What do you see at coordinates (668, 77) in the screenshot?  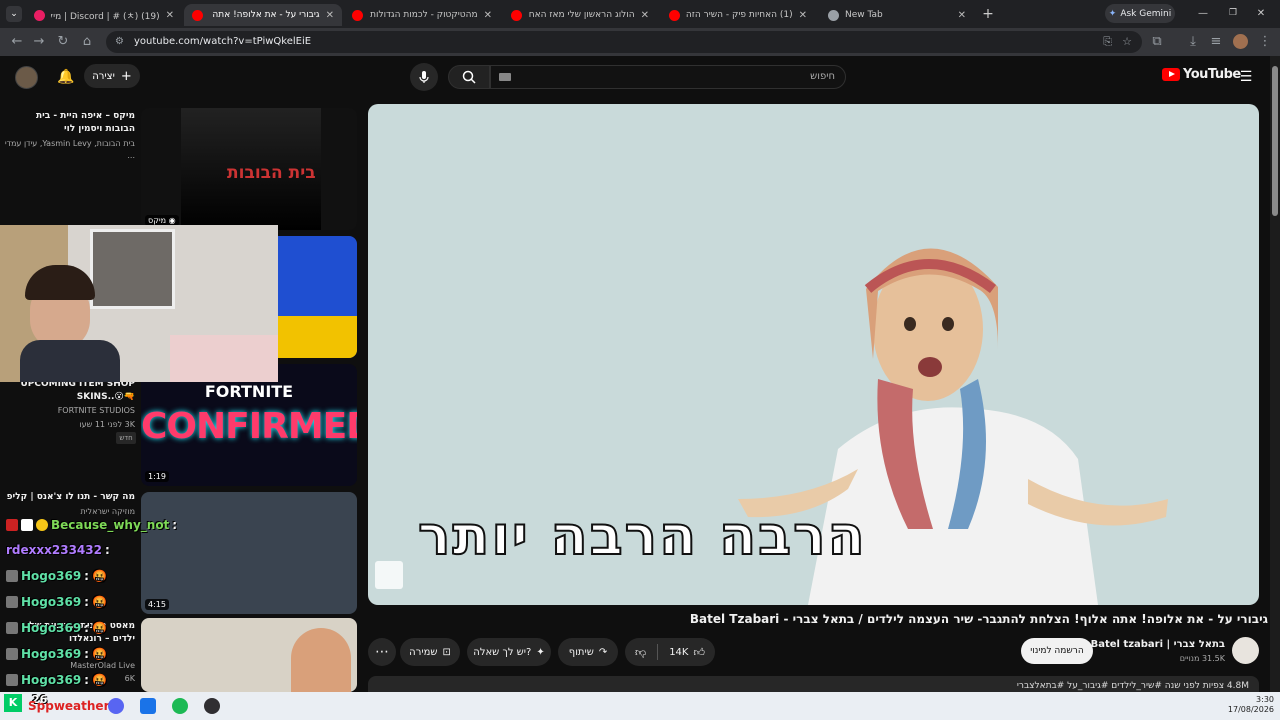 I see `search-input: חיפוש` at bounding box center [668, 77].